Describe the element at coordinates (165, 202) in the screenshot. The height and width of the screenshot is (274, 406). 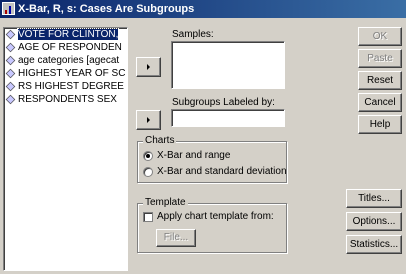
I see `template-group-title: Template` at that location.